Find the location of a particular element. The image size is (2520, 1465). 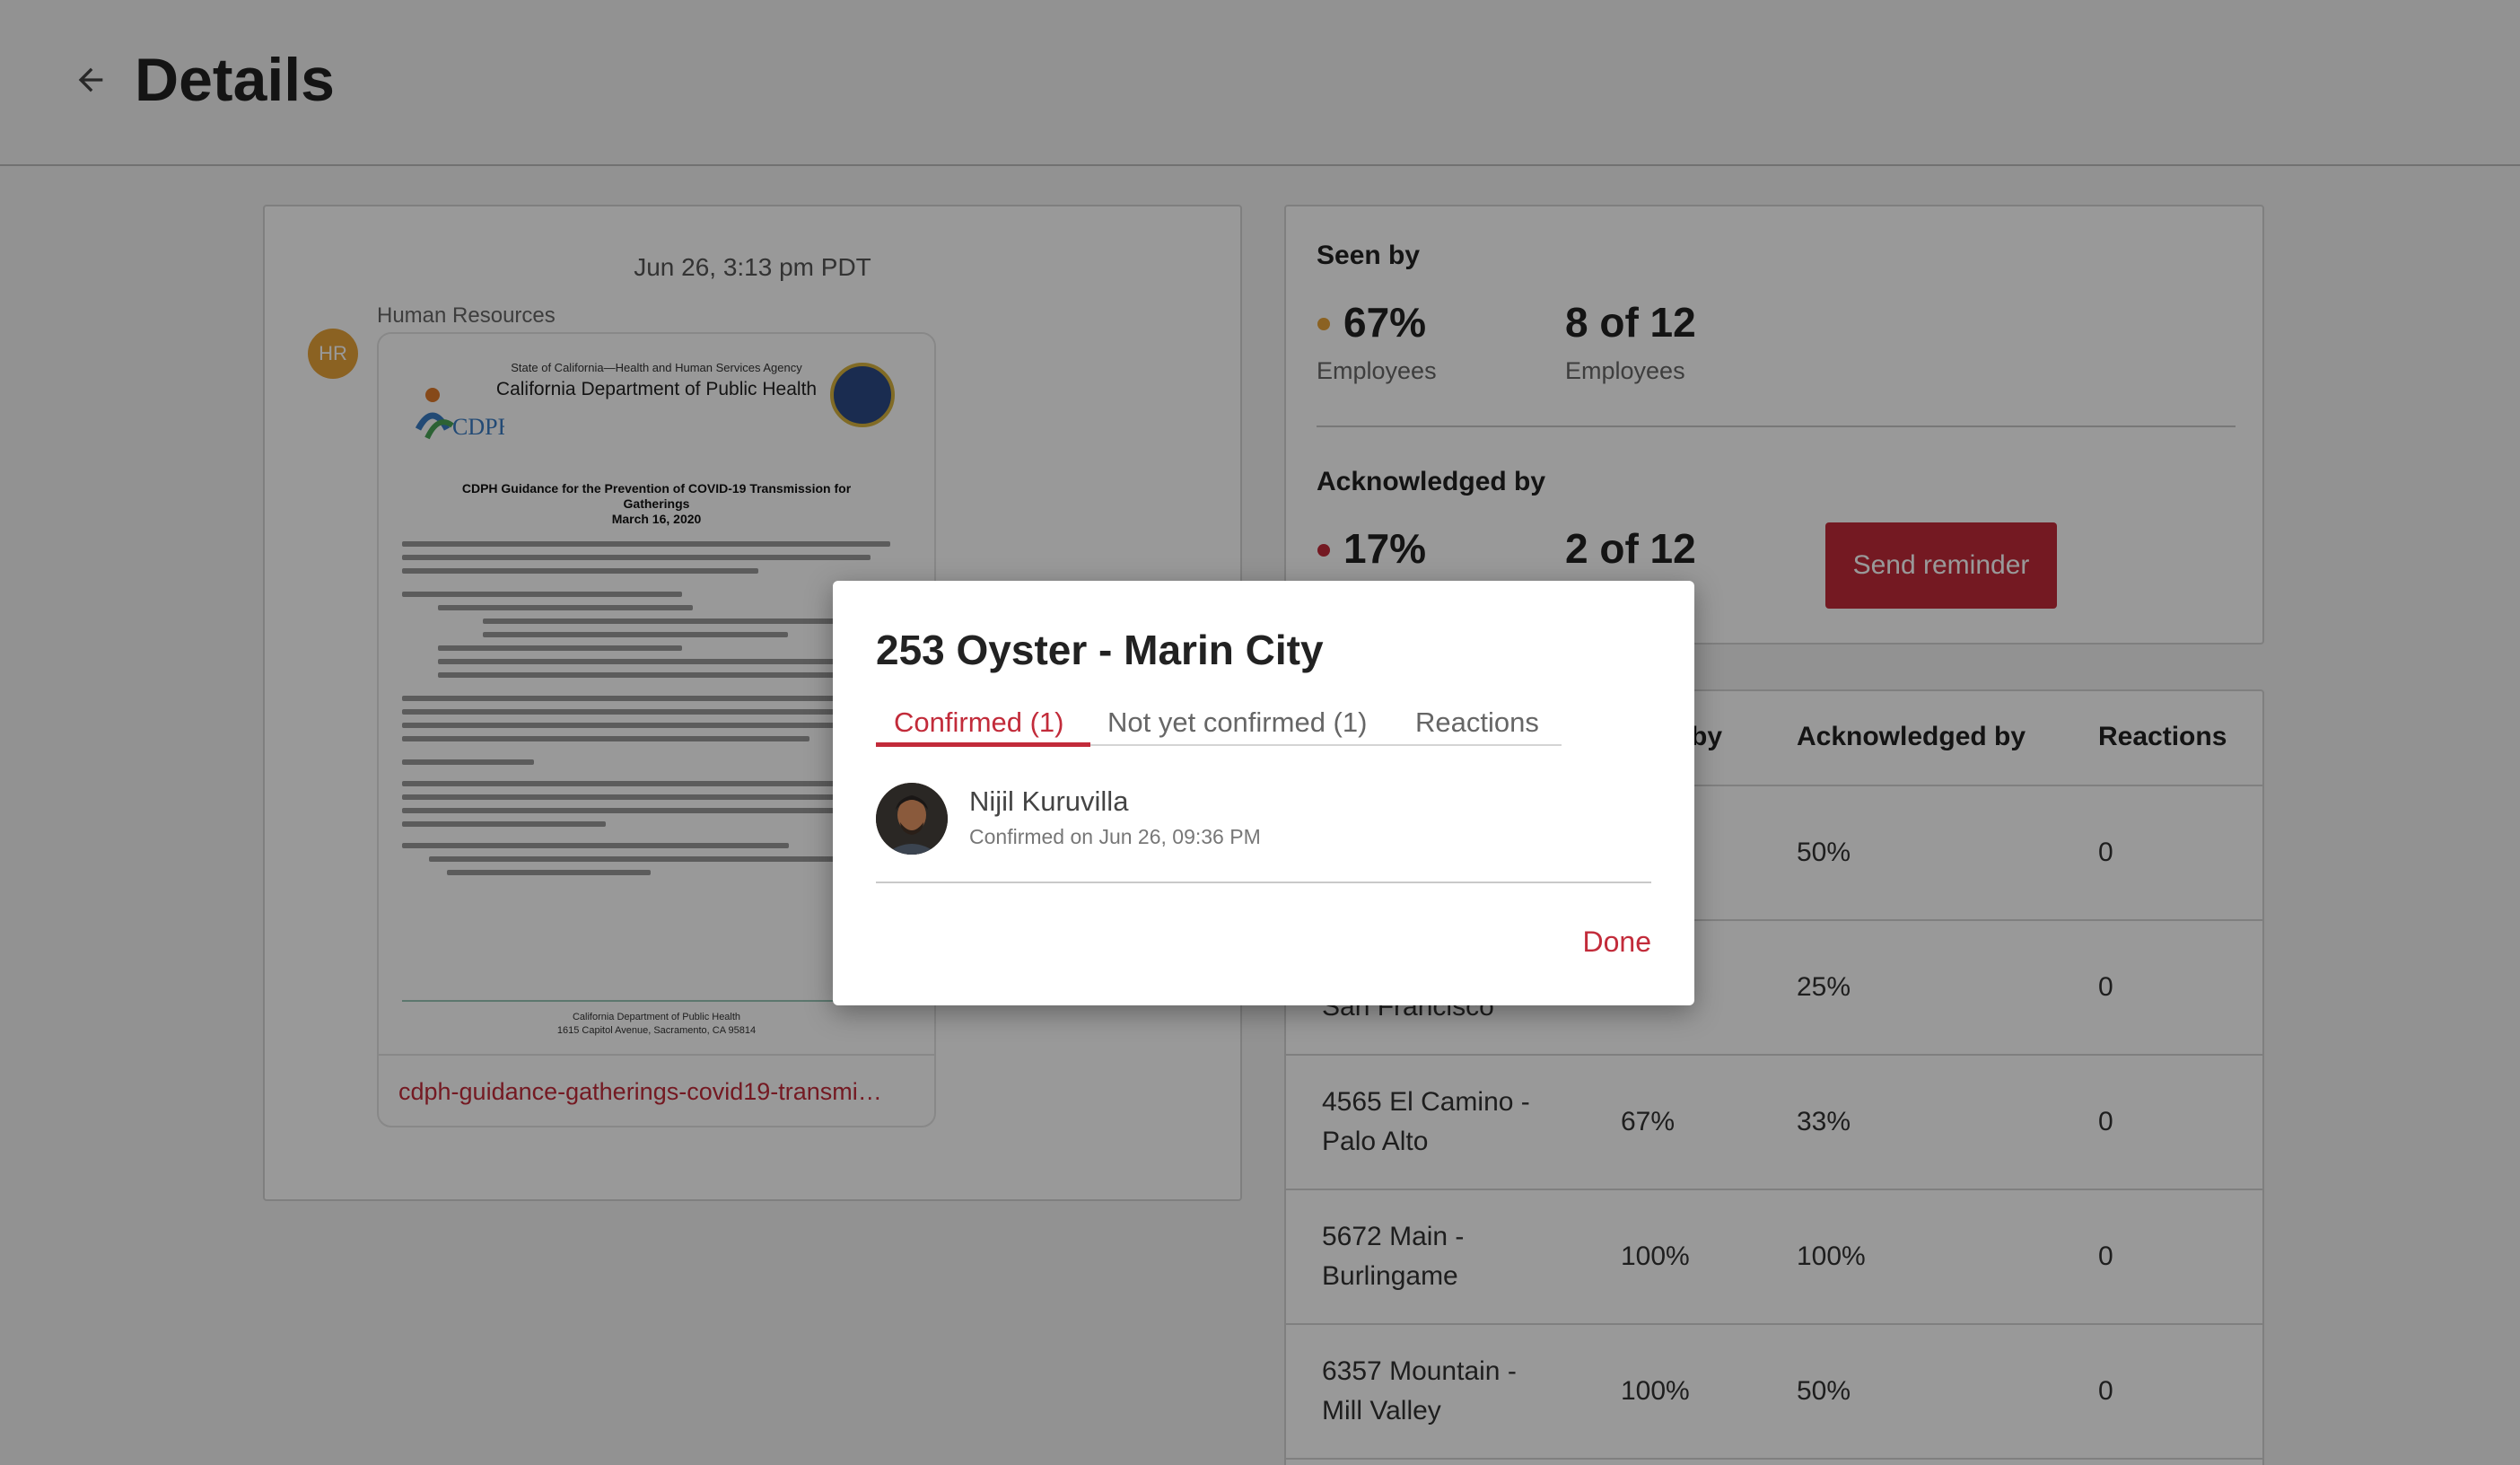

tab-not-yet-confirmed: Not yet confirmed (1) is located at coordinates (1237, 722).